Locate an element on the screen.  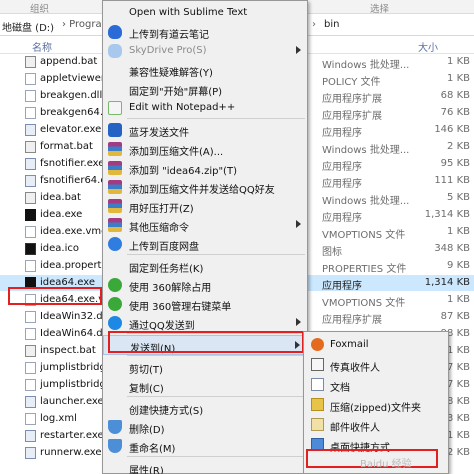
menu-item: 上传到百度网盘 is located at coordinates (205, 244).